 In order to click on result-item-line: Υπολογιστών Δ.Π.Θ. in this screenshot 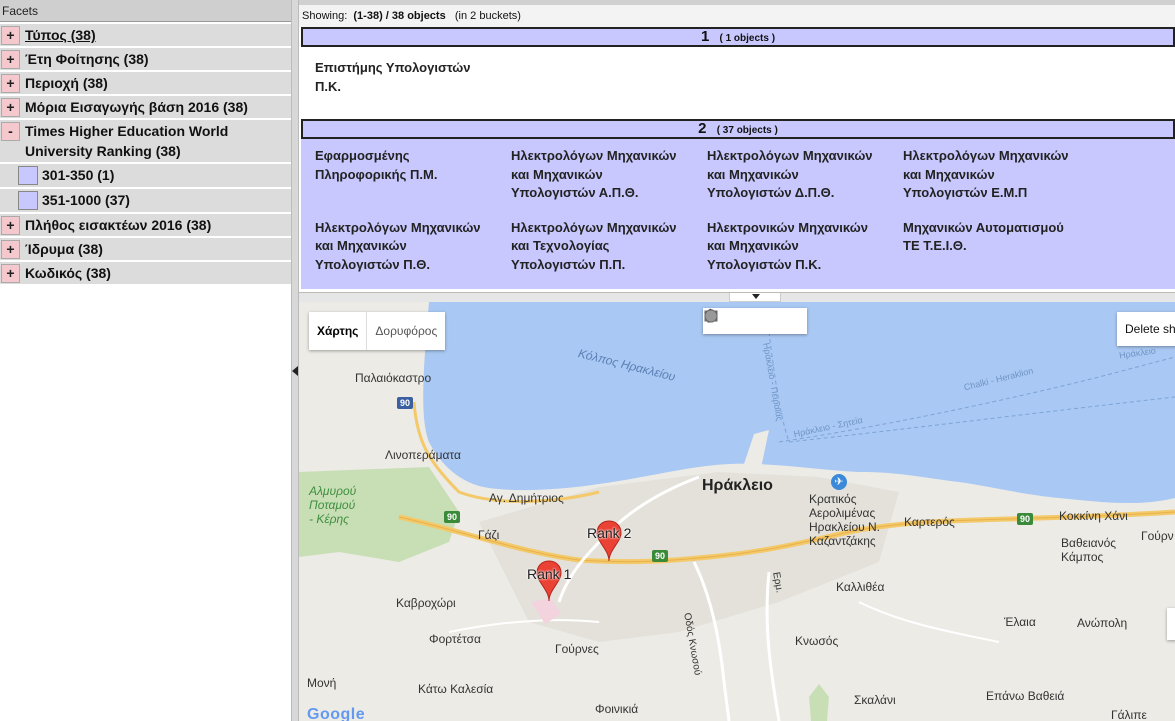, I will do `click(771, 192)`.